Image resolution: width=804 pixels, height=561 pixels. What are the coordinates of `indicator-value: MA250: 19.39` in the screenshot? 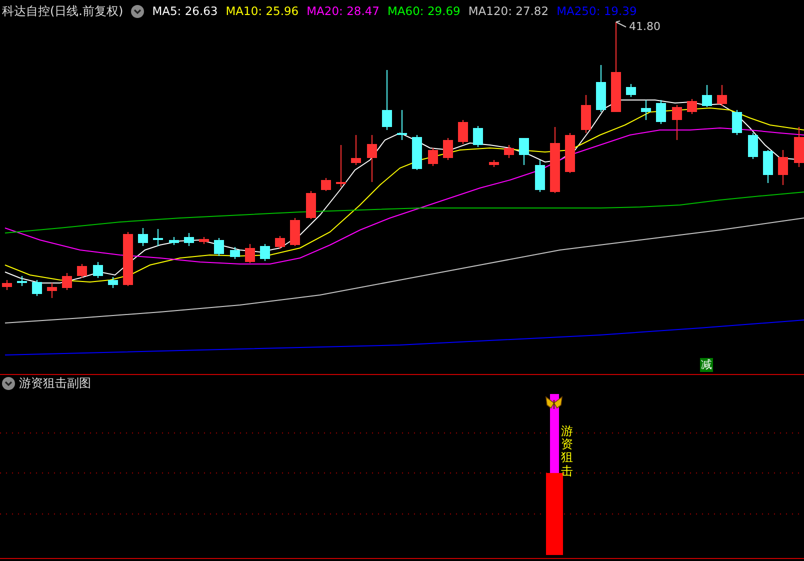 It's located at (596, 11).